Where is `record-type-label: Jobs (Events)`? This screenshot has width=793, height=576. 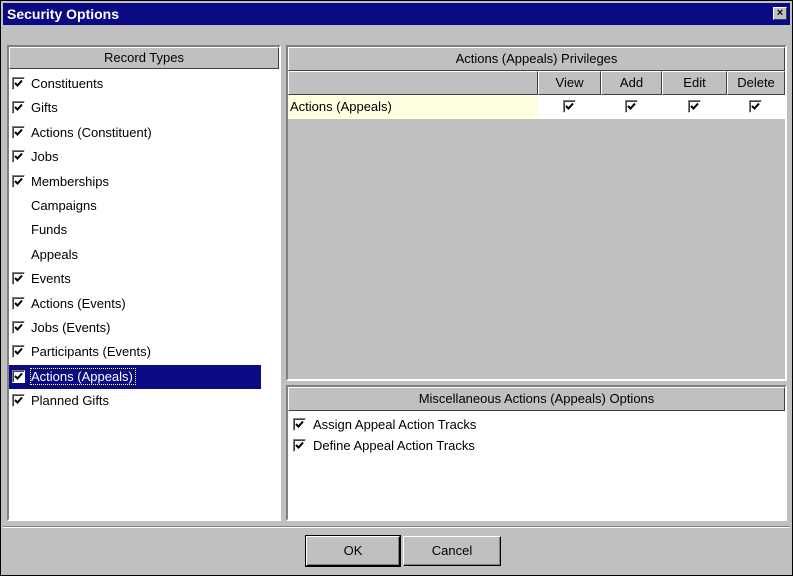 record-type-label: Jobs (Events) is located at coordinates (71, 327).